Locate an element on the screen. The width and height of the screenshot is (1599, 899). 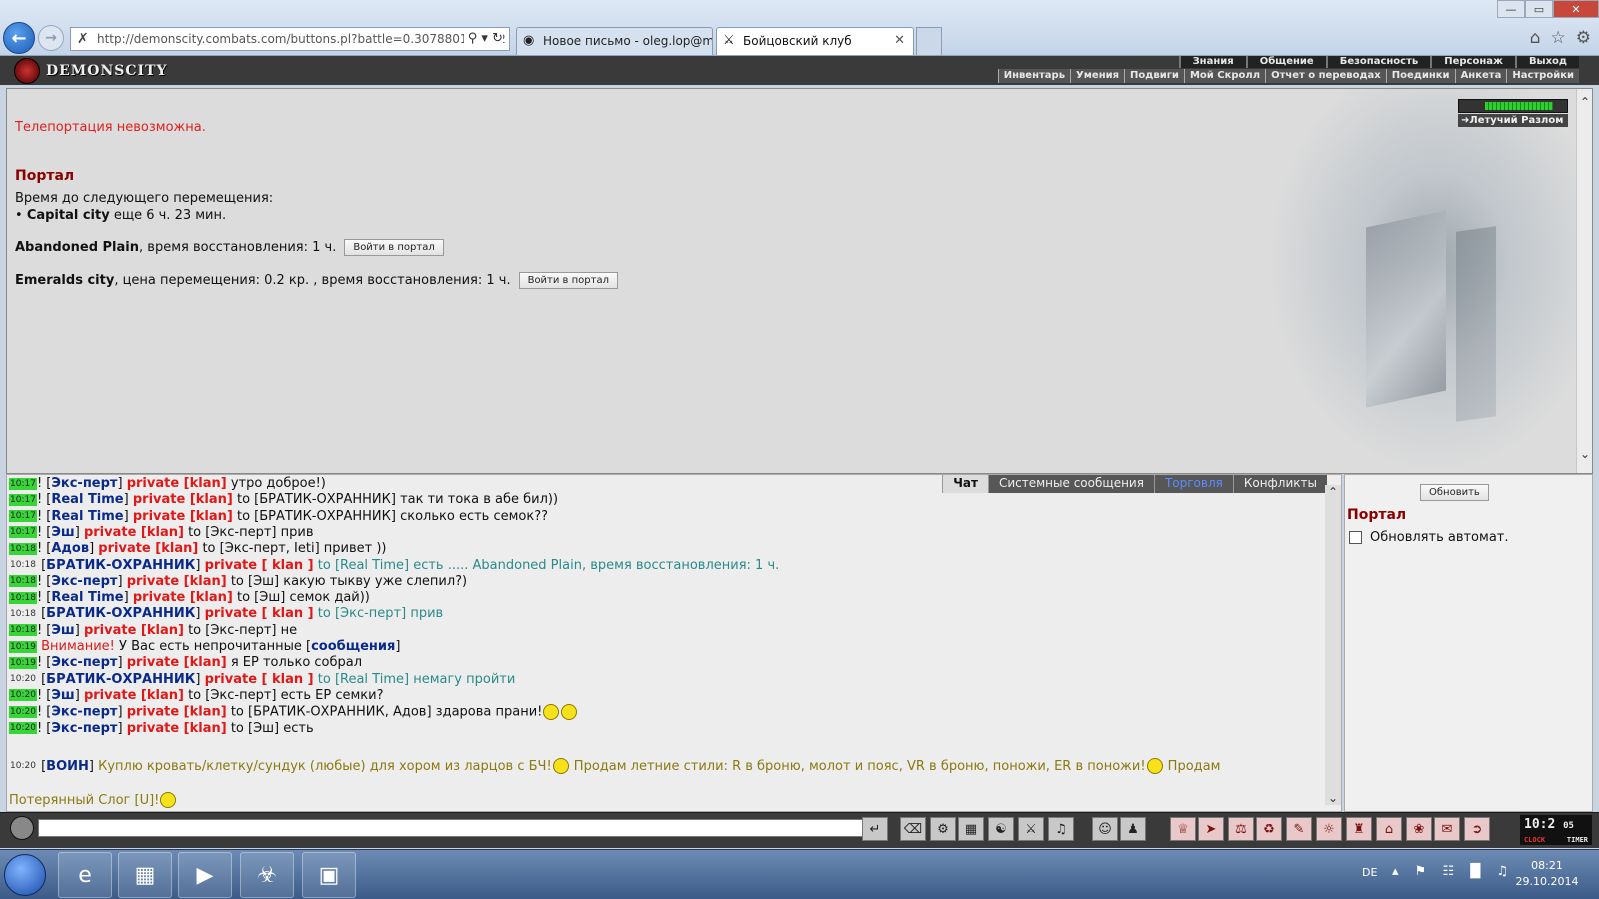
auto-refresh-option: Обновлять автомат. is located at coordinates (1429, 537).